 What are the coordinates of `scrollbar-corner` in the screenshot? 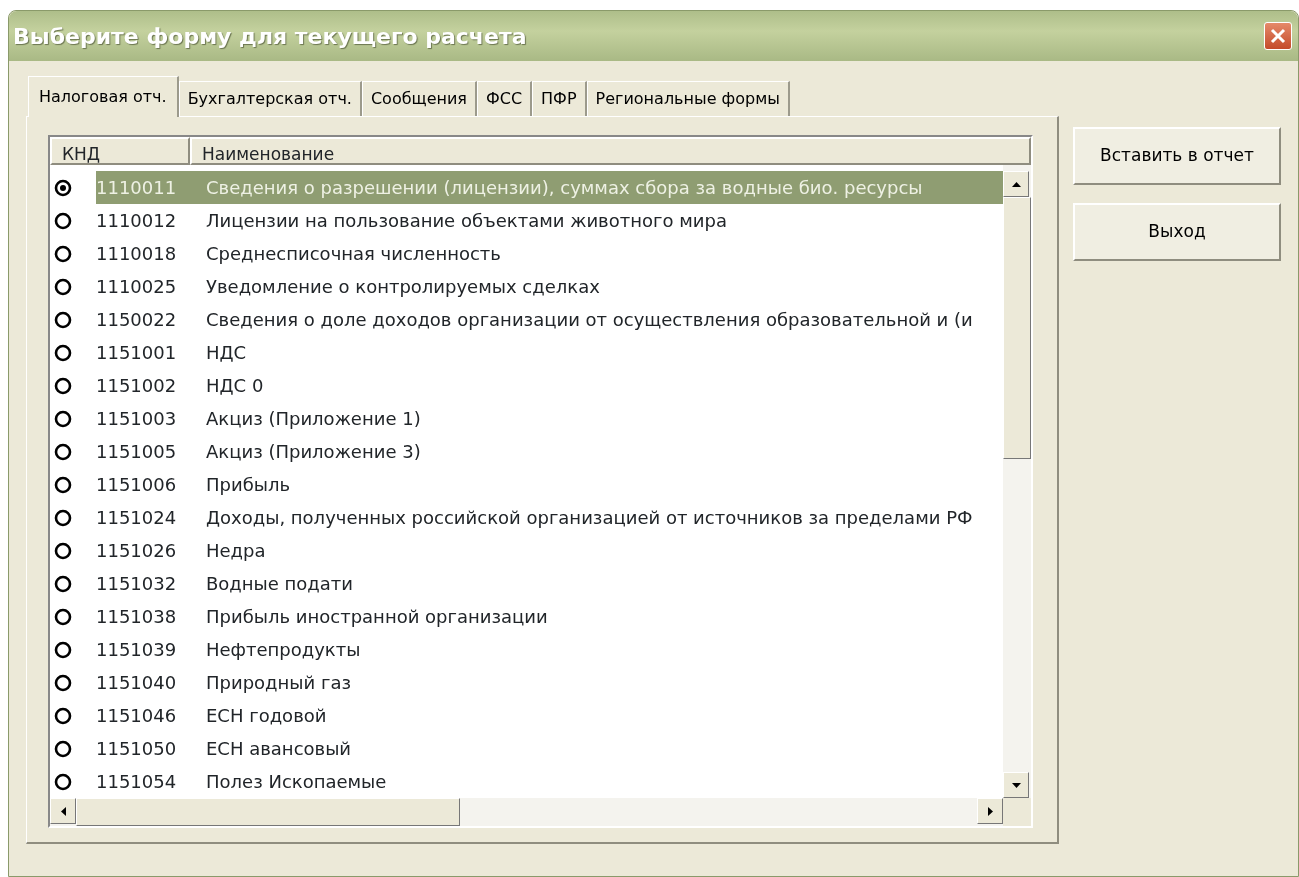 It's located at (1017, 812).